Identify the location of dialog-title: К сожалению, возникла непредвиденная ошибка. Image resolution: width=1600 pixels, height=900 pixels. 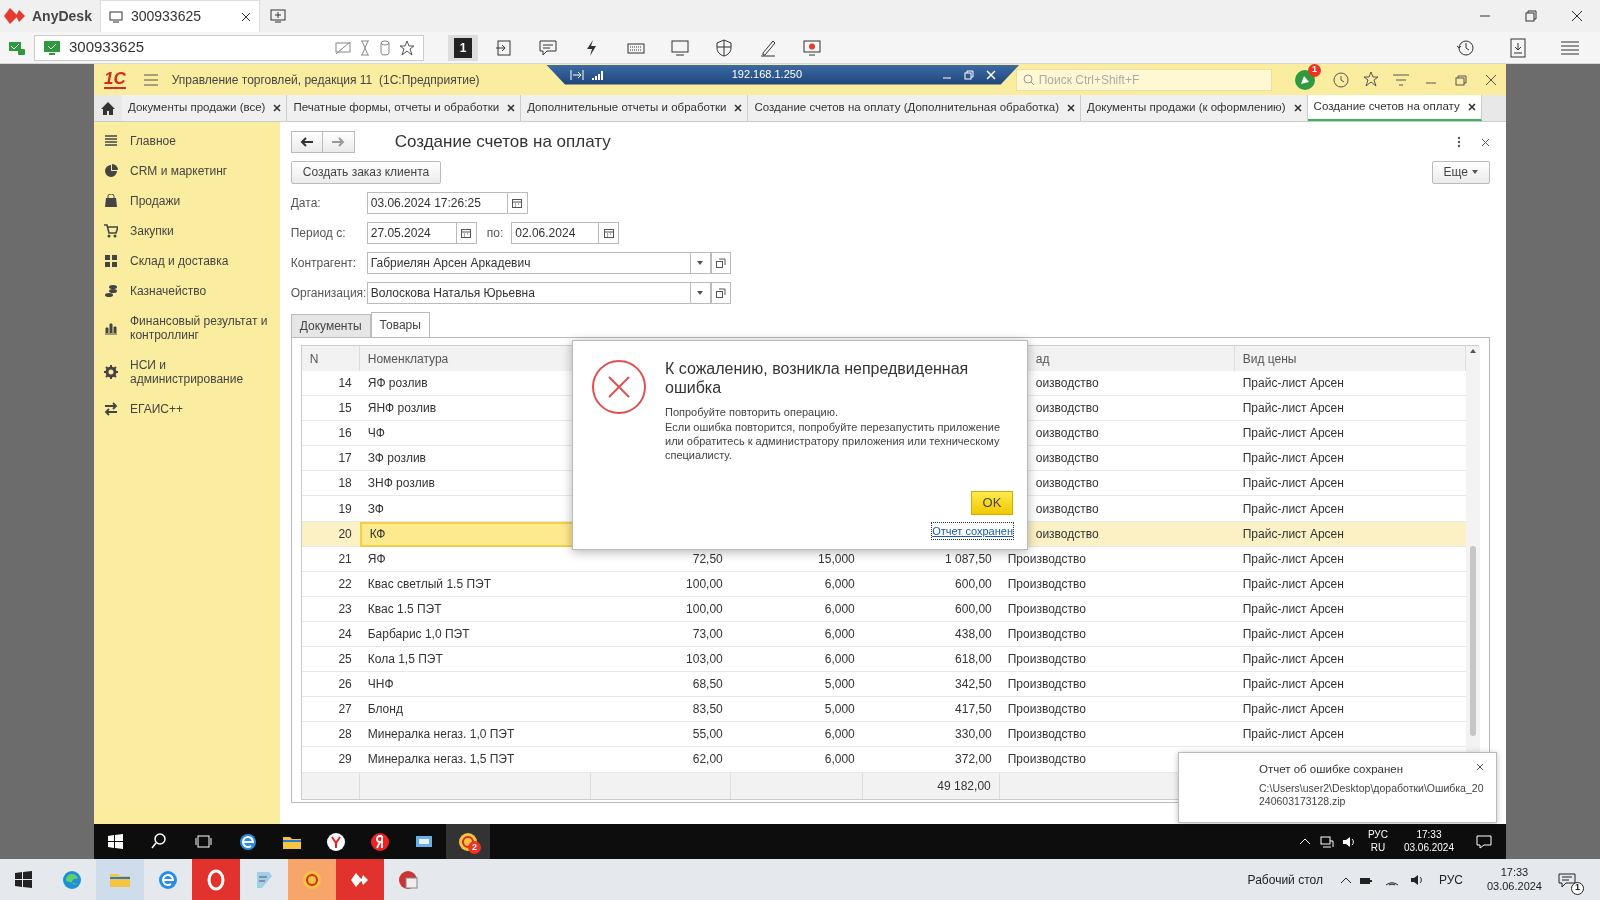
(817, 378).